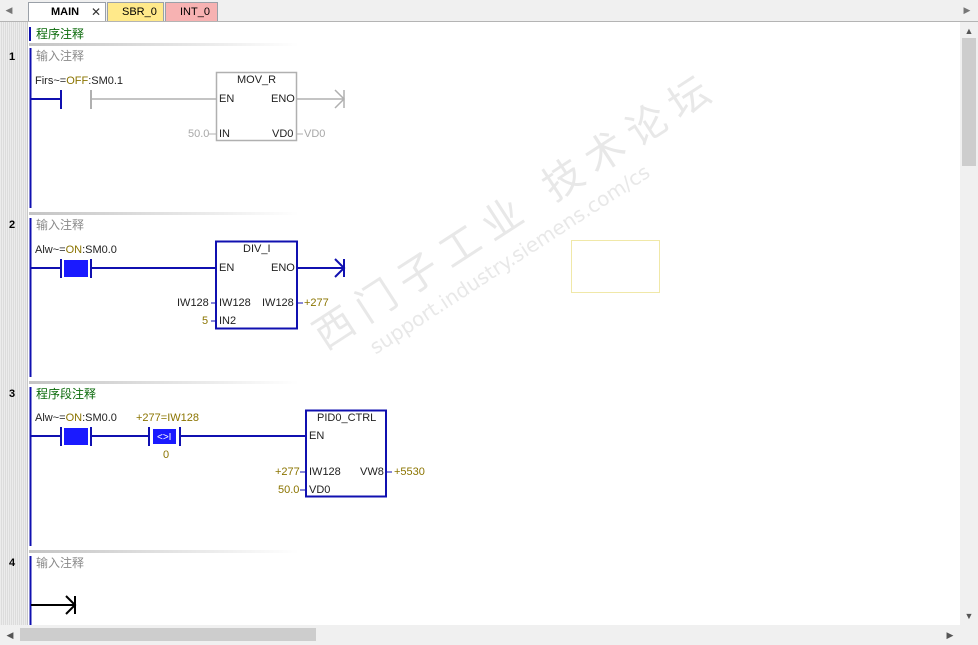 The height and width of the screenshot is (645, 978). I want to click on tab-main: MAIN ✕, so click(67, 11).